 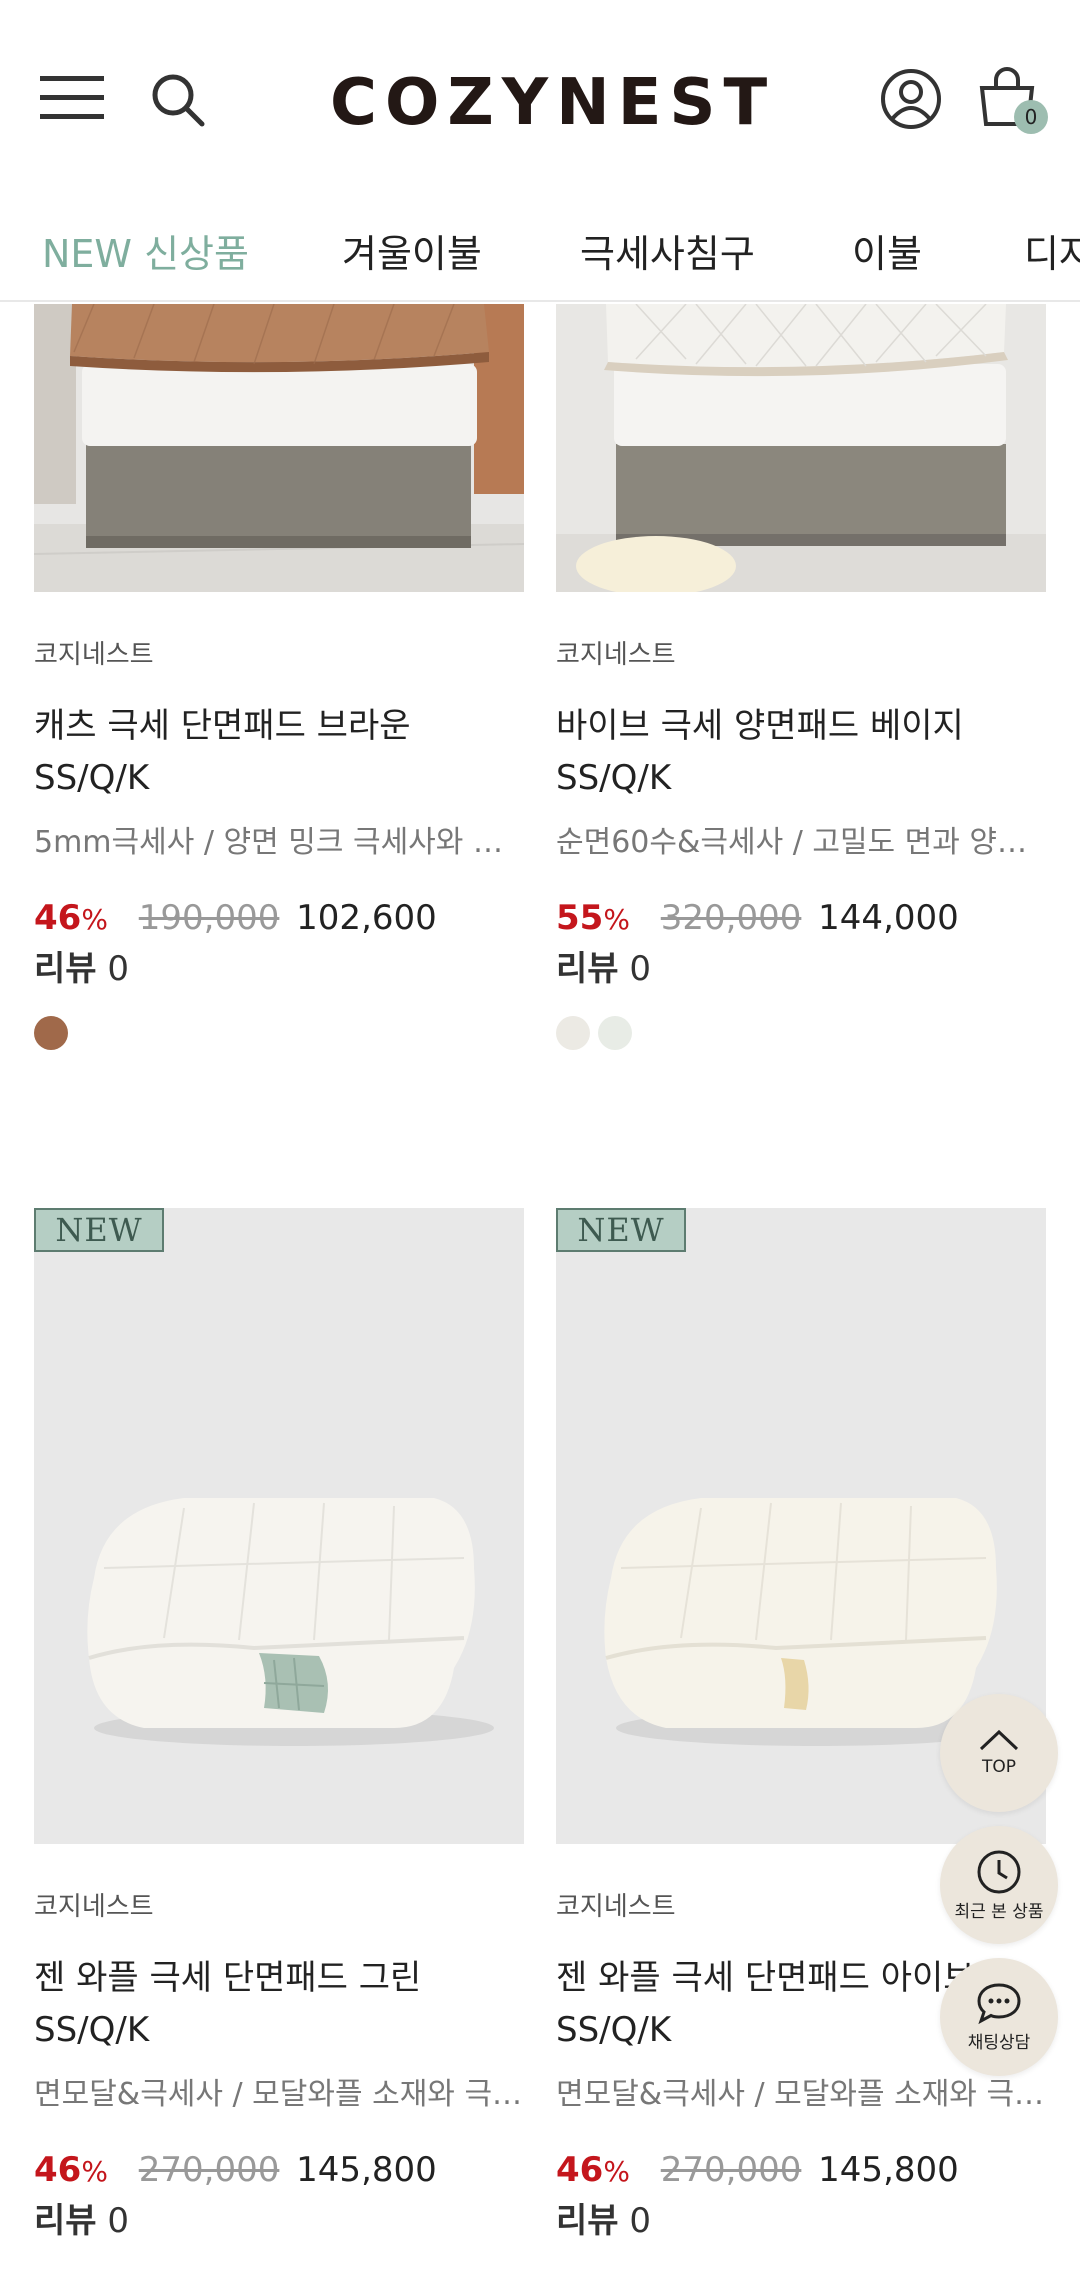 I want to click on top-label: TOP, so click(x=999, y=1767).